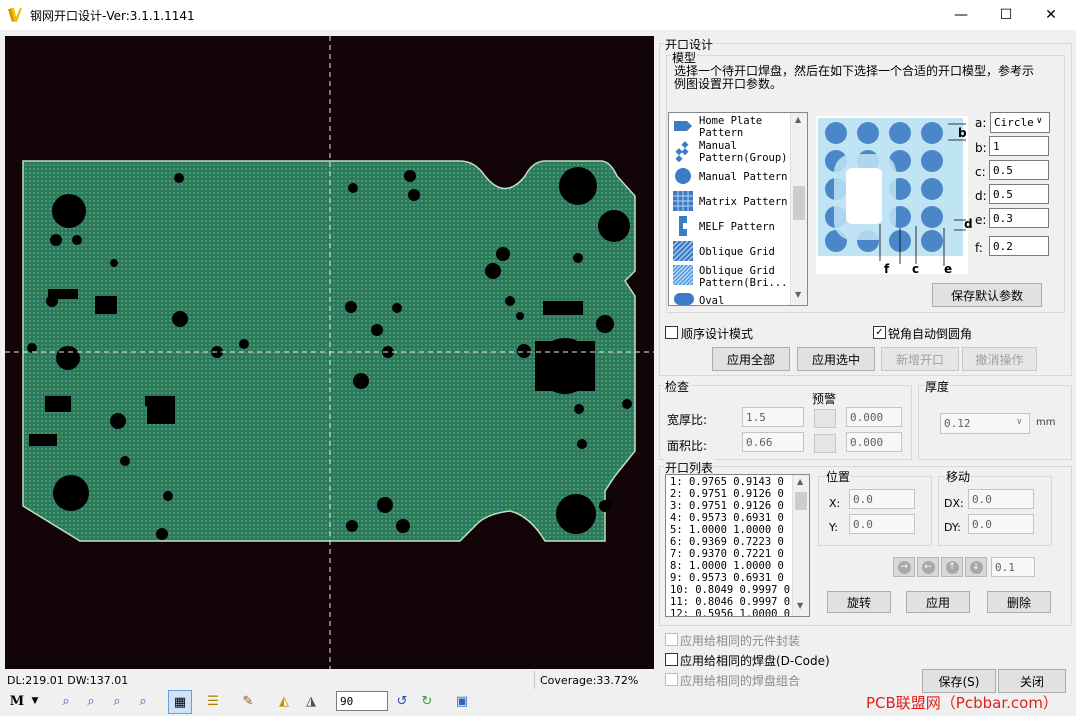 The height and width of the screenshot is (716, 1076). What do you see at coordinates (833, 527) in the screenshot?
I see `position-y-label: Y:` at bounding box center [833, 527].